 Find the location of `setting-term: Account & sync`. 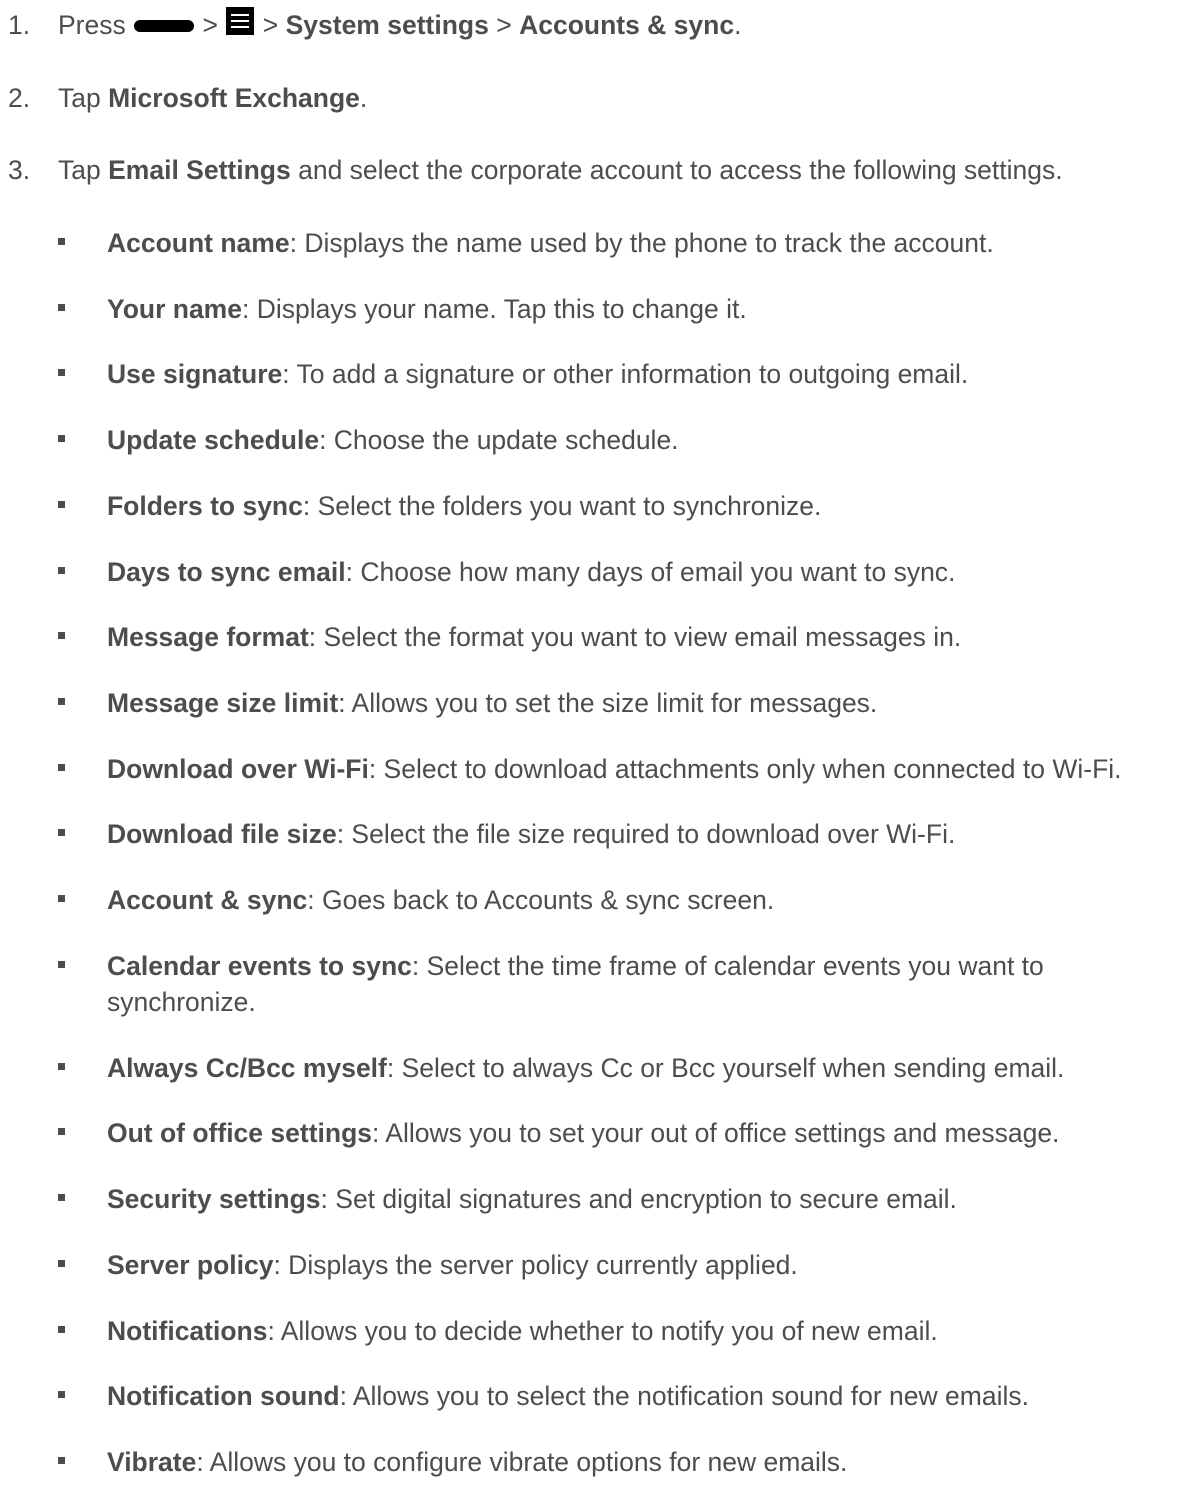

setting-term: Account & sync is located at coordinates (207, 900).